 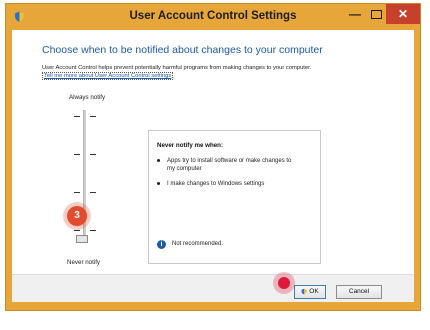 What do you see at coordinates (359, 292) in the screenshot?
I see `cancel-button: Cancel` at bounding box center [359, 292].